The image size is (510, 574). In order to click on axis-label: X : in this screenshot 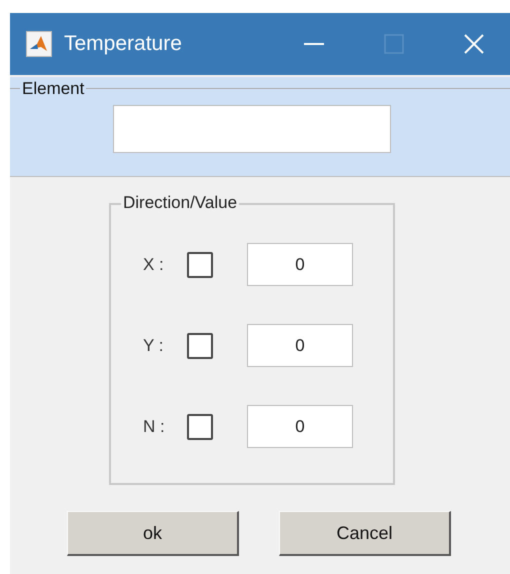, I will do `click(154, 265)`.